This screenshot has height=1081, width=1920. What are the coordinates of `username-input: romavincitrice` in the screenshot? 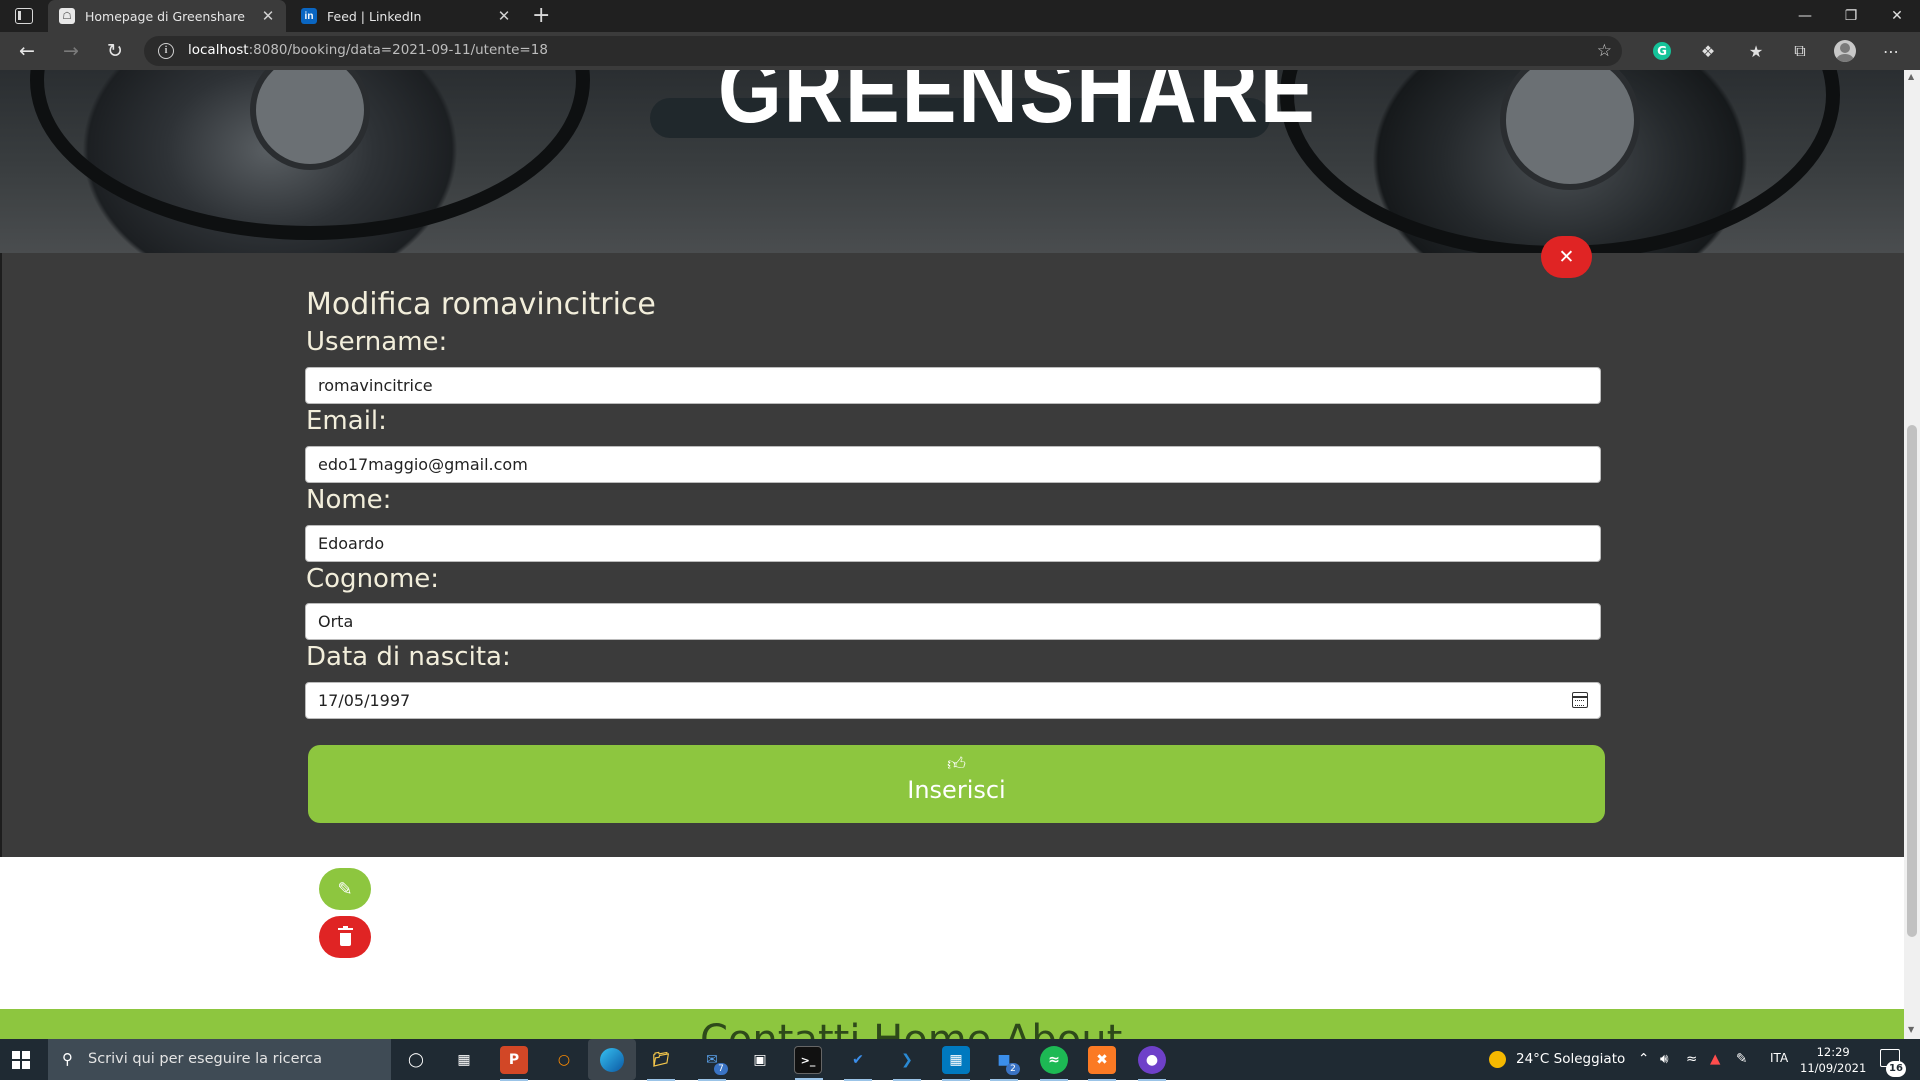 It's located at (953, 385).